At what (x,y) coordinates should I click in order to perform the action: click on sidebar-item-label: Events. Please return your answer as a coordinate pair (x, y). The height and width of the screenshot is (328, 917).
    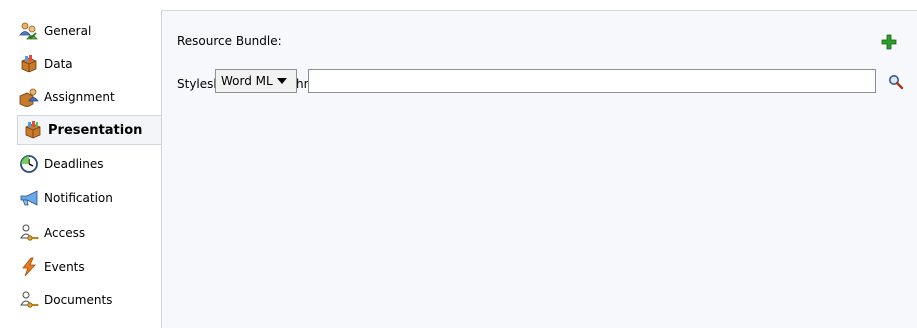
    Looking at the image, I should click on (64, 267).